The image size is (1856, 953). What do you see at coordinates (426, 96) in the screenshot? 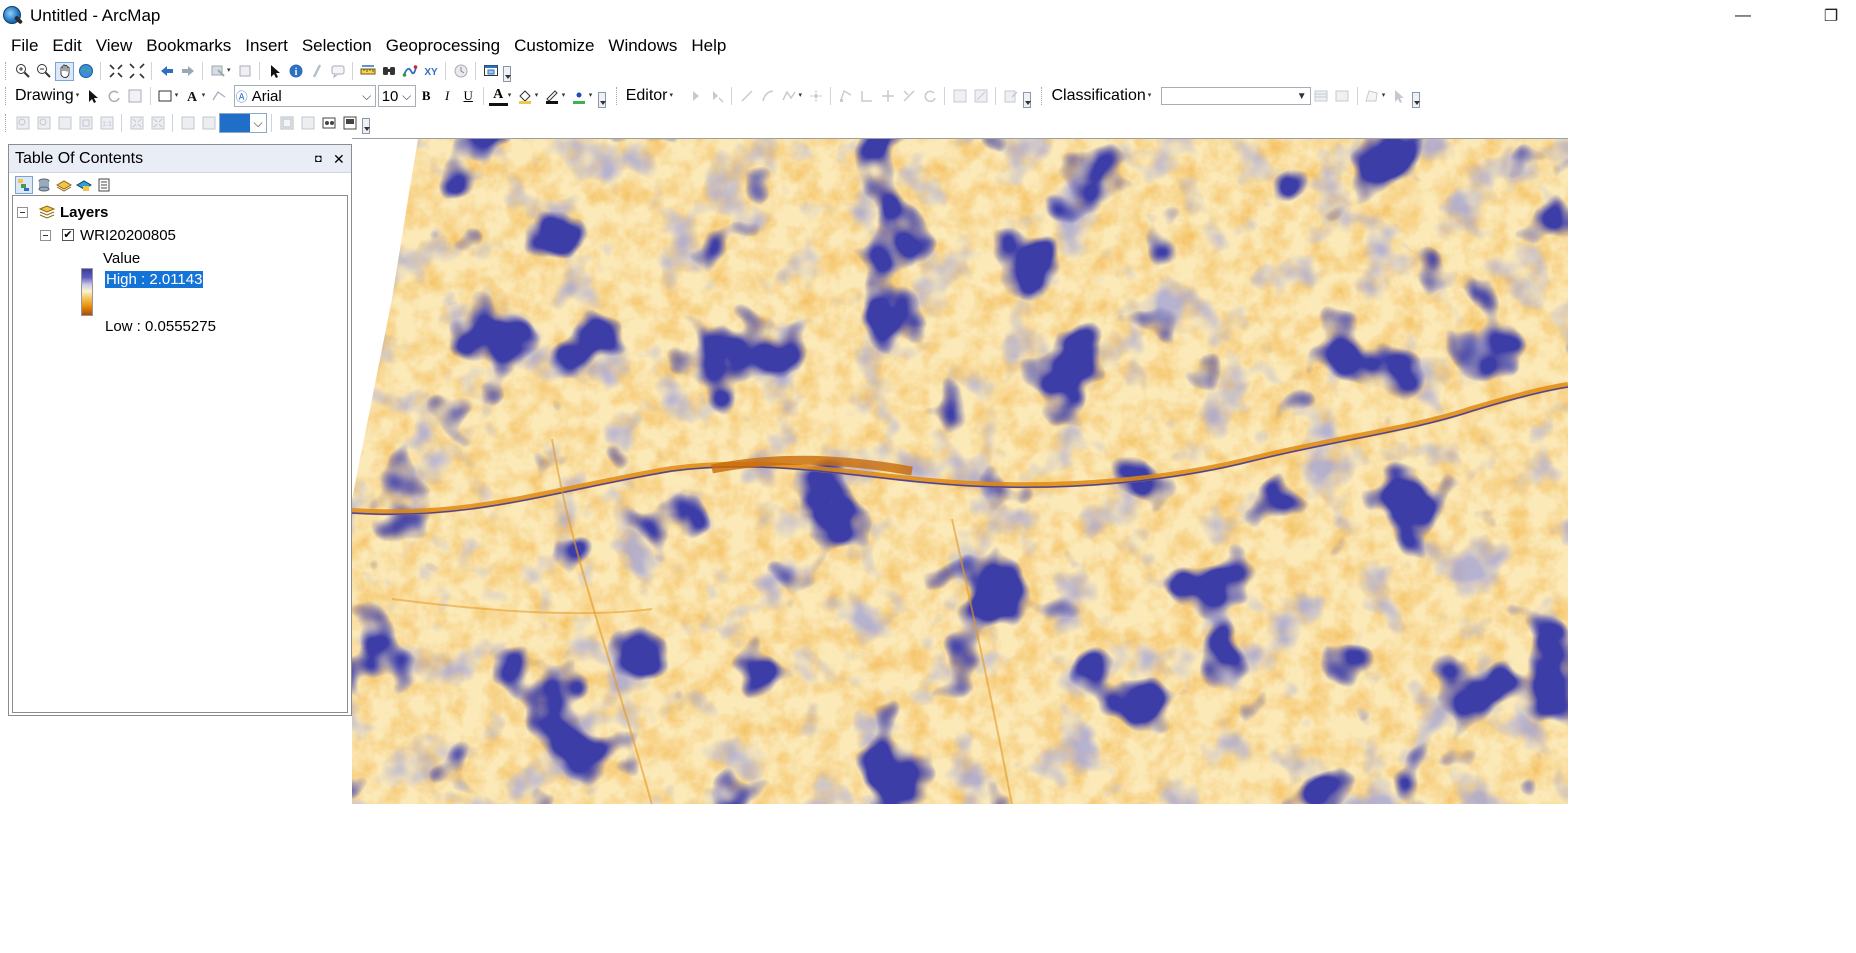
I see `bold-button: B` at bounding box center [426, 96].